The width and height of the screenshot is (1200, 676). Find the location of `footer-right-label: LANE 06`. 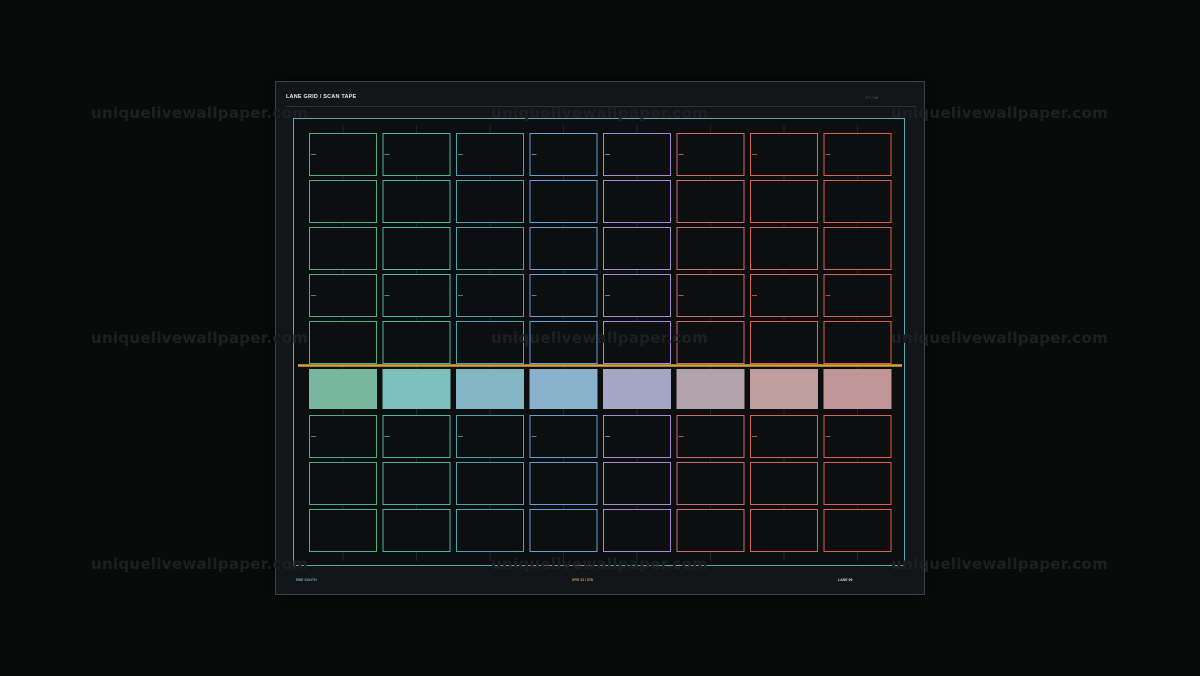

footer-right-label: LANE 06 is located at coordinates (845, 580).